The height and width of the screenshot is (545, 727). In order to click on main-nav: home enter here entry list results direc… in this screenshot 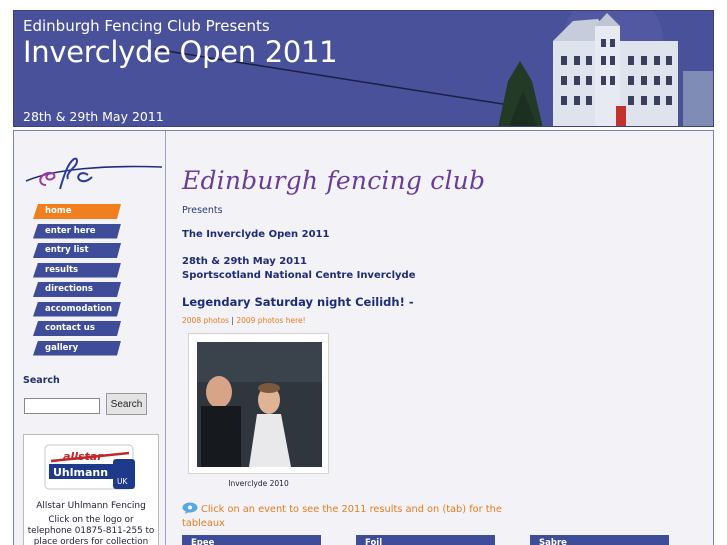, I will do `click(77, 282)`.